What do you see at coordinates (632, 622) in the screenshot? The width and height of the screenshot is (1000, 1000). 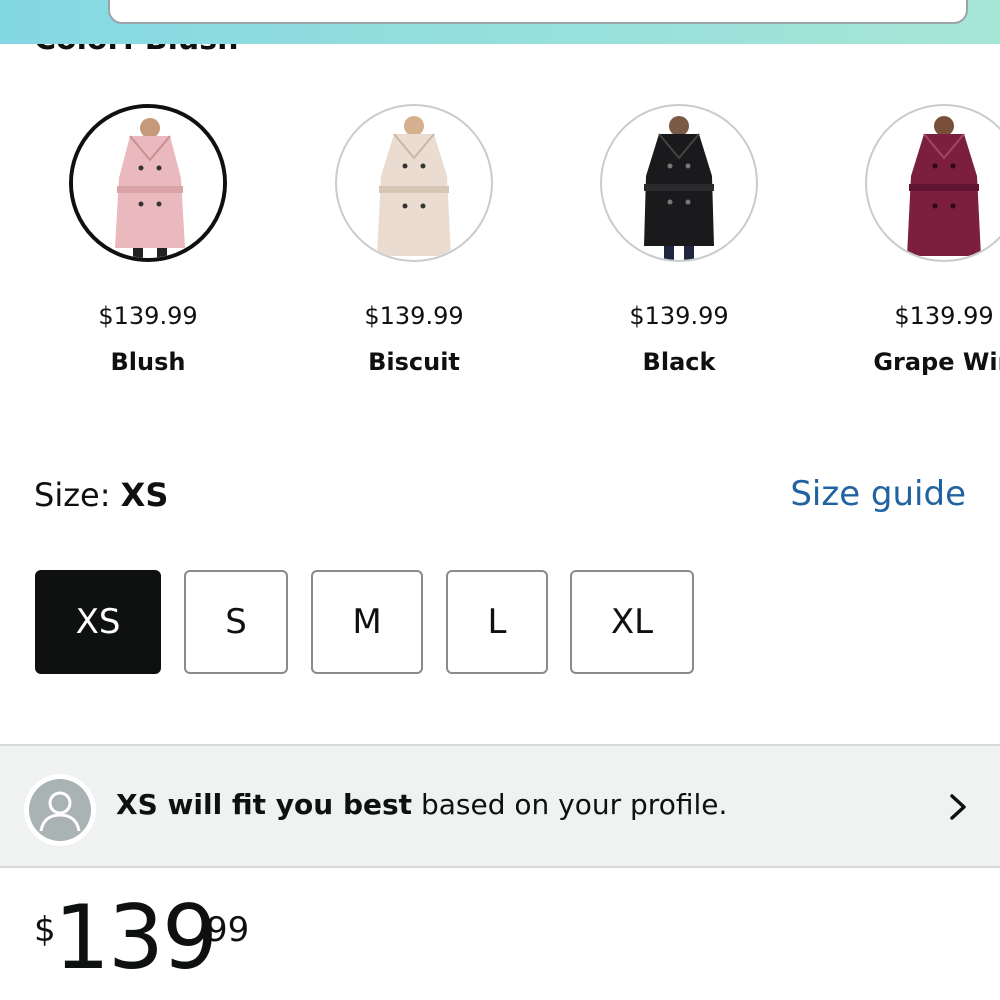 I see `size-option-xl: XL` at bounding box center [632, 622].